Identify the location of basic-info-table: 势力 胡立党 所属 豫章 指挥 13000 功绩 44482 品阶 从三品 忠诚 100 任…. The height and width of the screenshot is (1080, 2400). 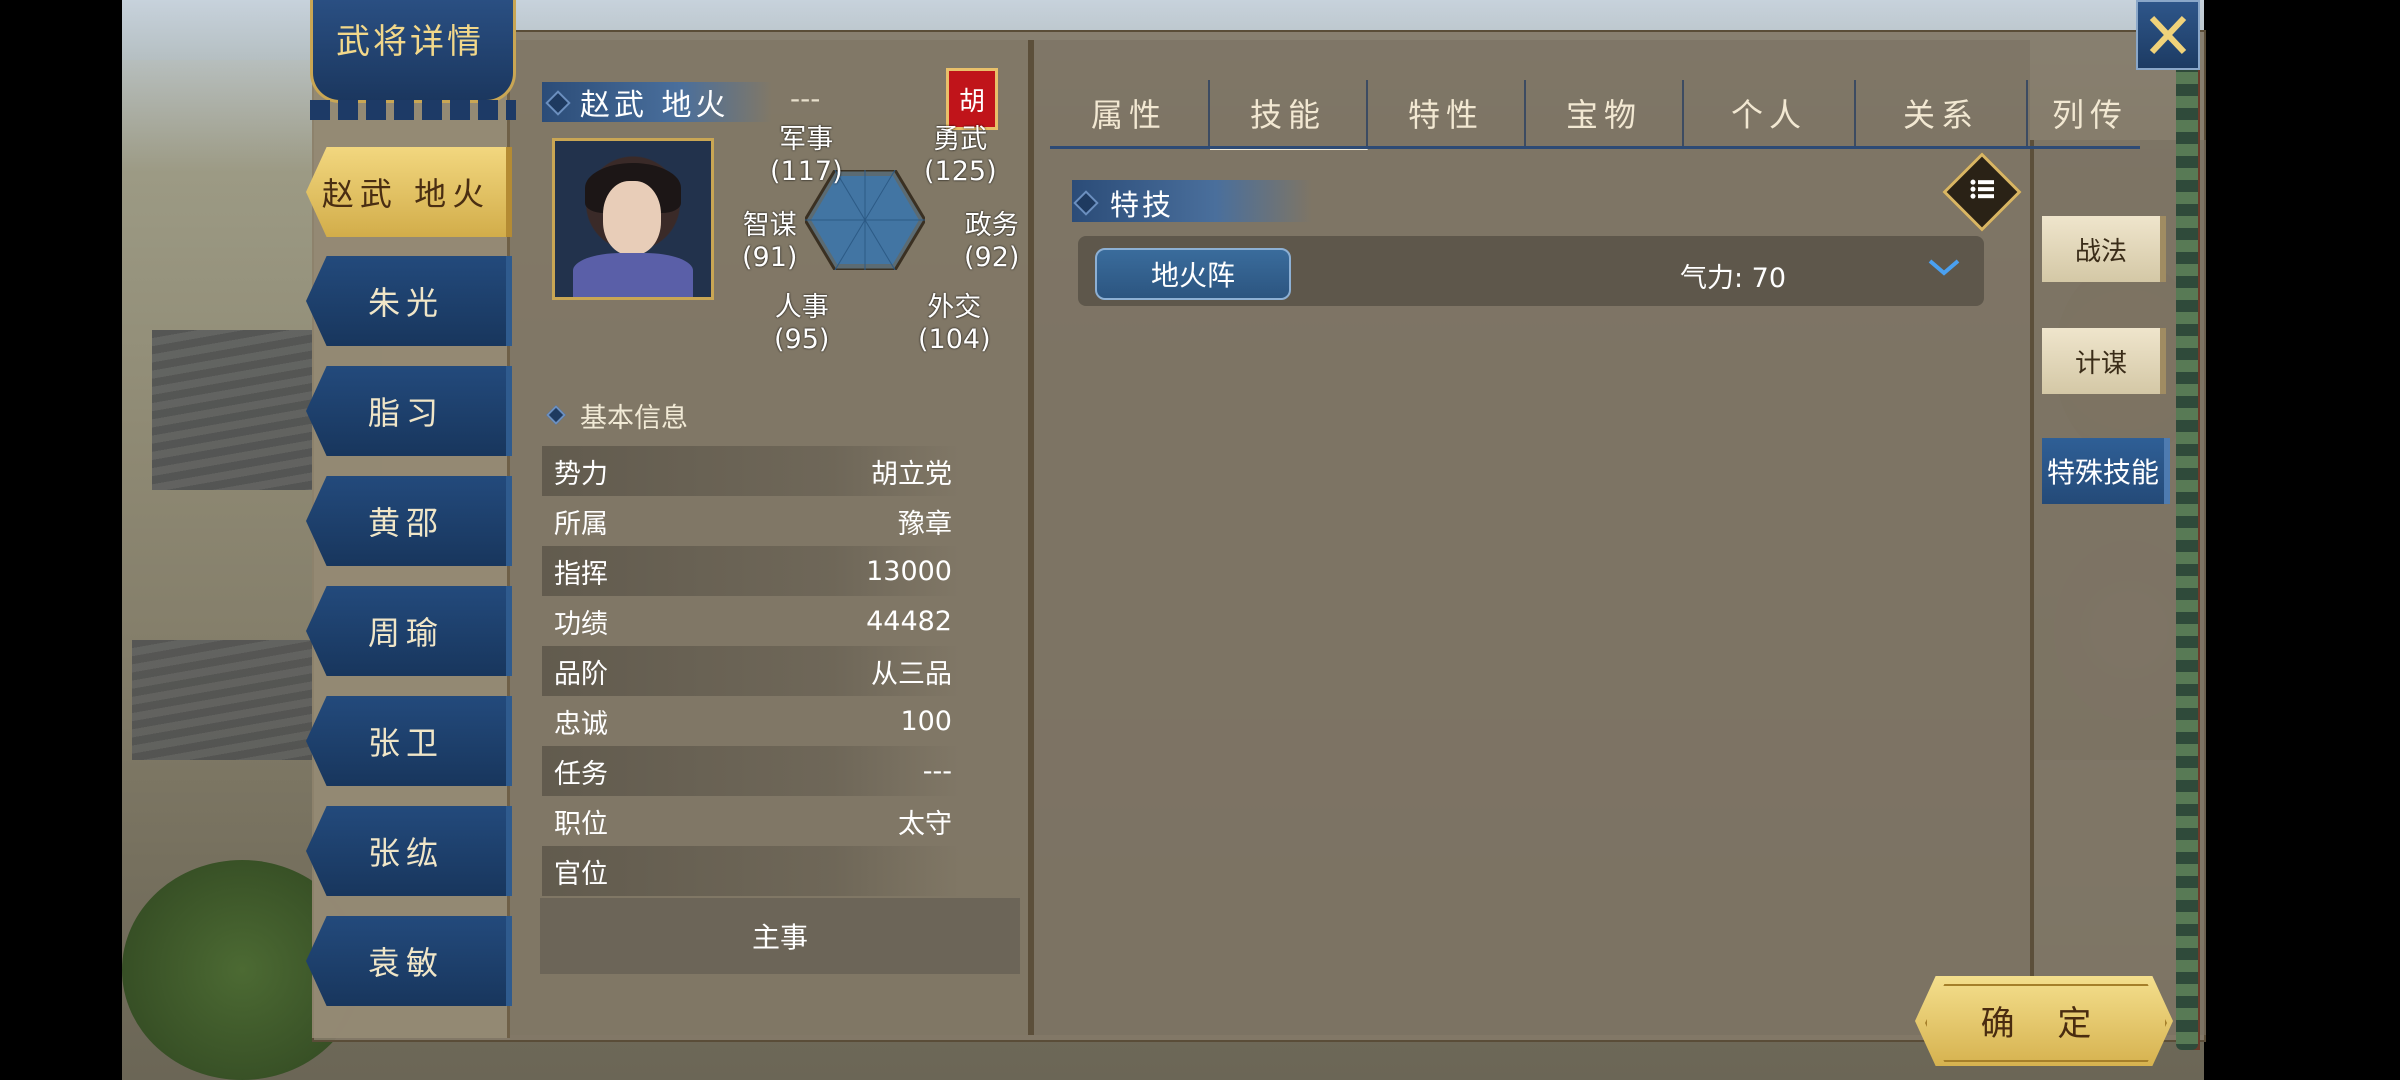
(751, 671).